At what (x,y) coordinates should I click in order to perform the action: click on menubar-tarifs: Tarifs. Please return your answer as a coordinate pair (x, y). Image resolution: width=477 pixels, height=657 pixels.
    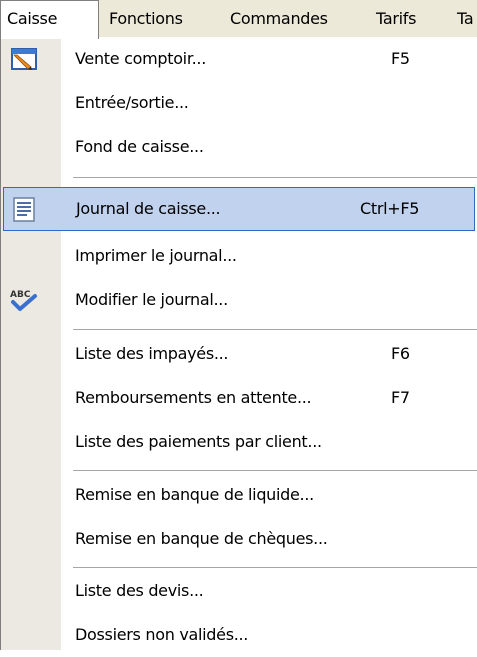
    Looking at the image, I should click on (396, 19).